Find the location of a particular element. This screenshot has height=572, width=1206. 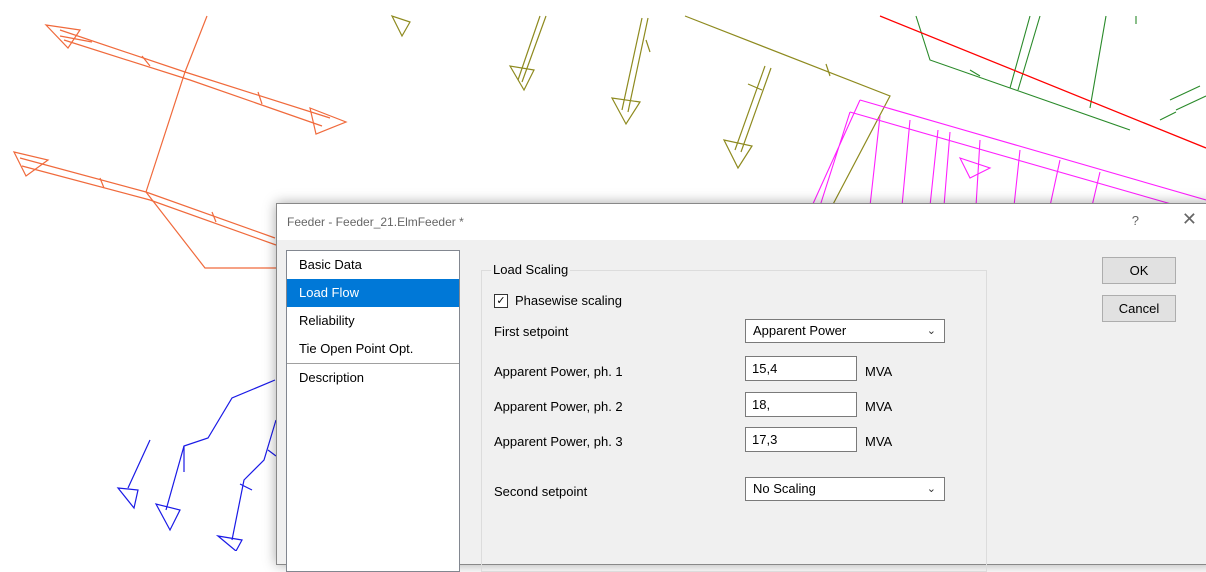

apparent-power-ph2-unit: MVA is located at coordinates (879, 406).